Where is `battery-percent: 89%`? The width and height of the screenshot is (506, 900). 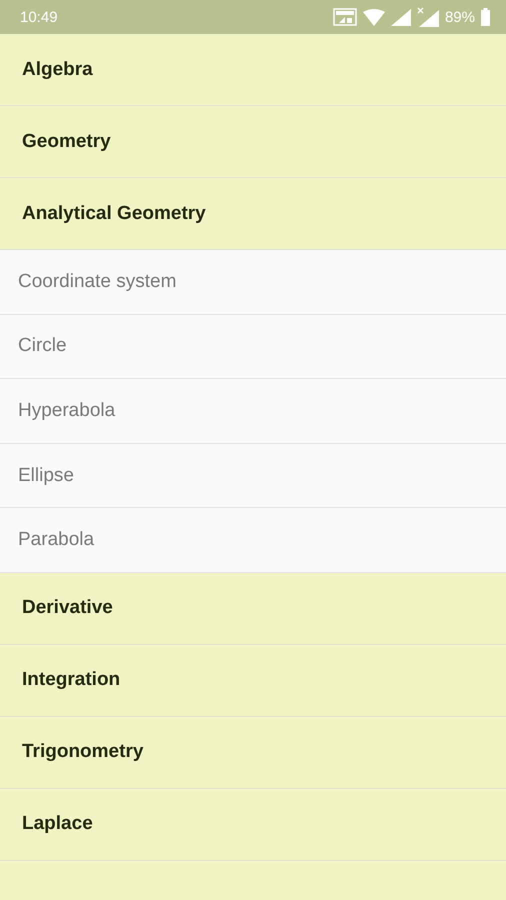 battery-percent: 89% is located at coordinates (459, 17).